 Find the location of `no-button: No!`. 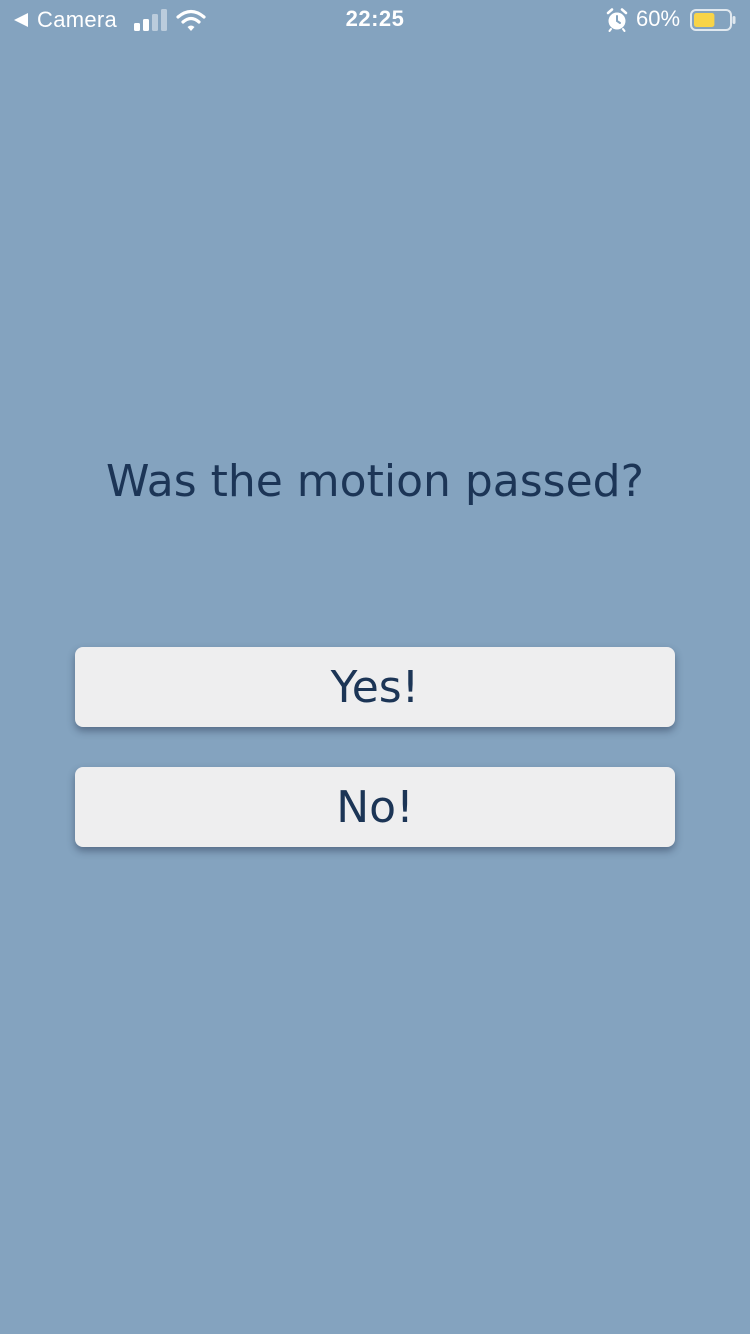

no-button: No! is located at coordinates (375, 807).